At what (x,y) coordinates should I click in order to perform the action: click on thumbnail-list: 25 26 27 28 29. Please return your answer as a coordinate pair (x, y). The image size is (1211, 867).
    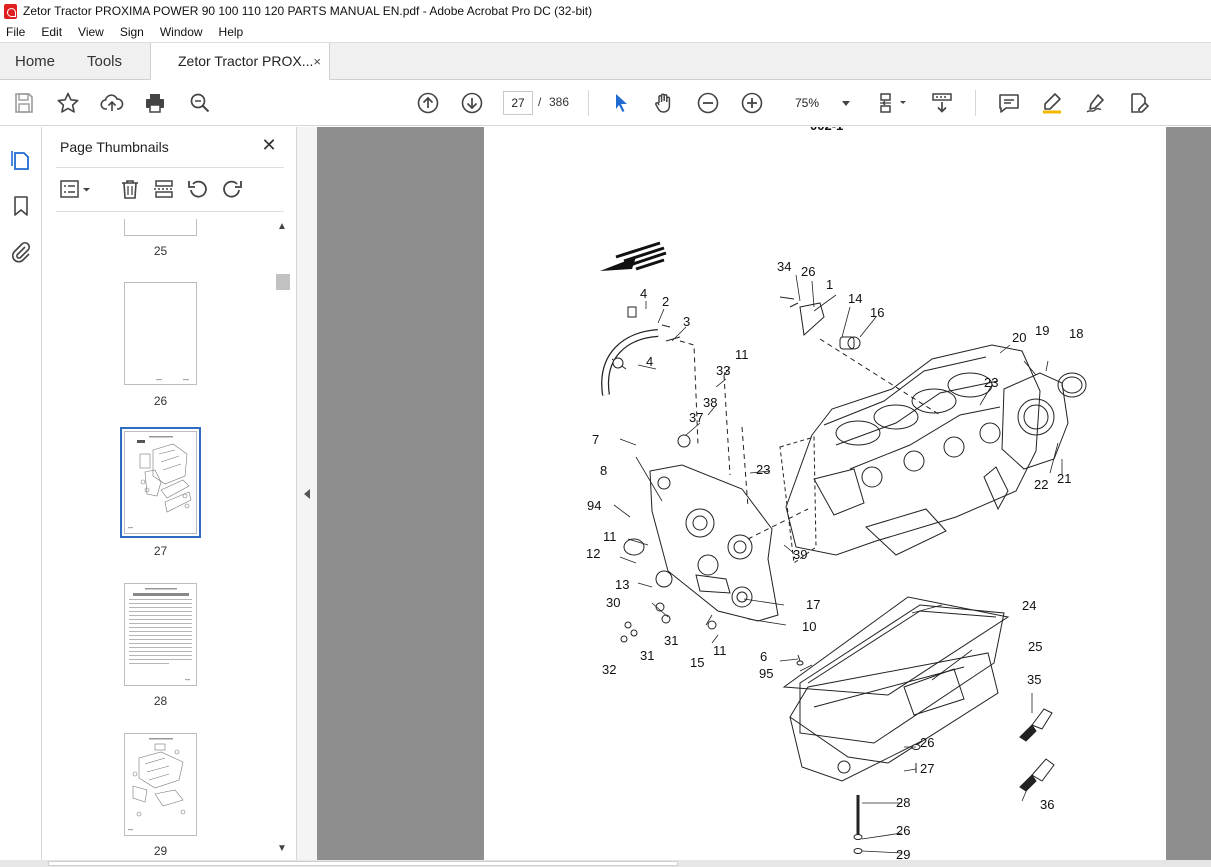
    Looking at the image, I should click on (166, 538).